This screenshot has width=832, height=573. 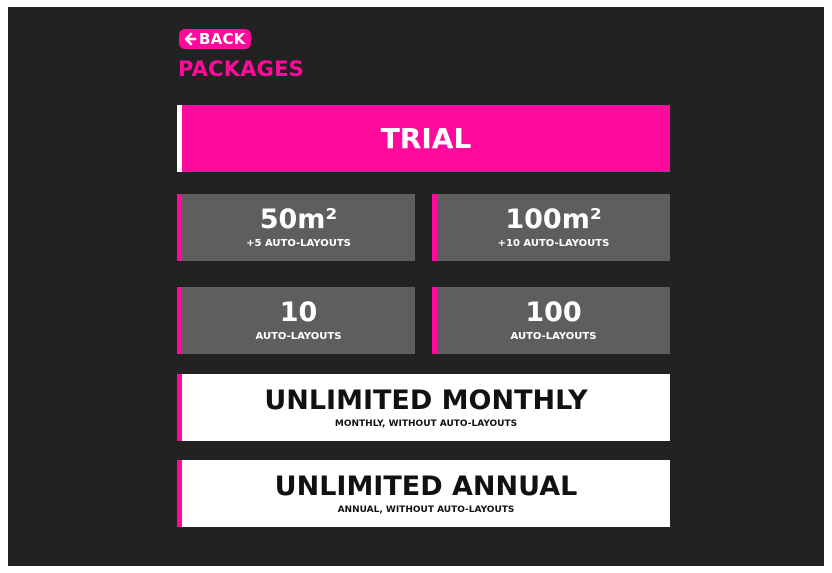 I want to click on package-100-layouts-label: 100, so click(x=553, y=312).